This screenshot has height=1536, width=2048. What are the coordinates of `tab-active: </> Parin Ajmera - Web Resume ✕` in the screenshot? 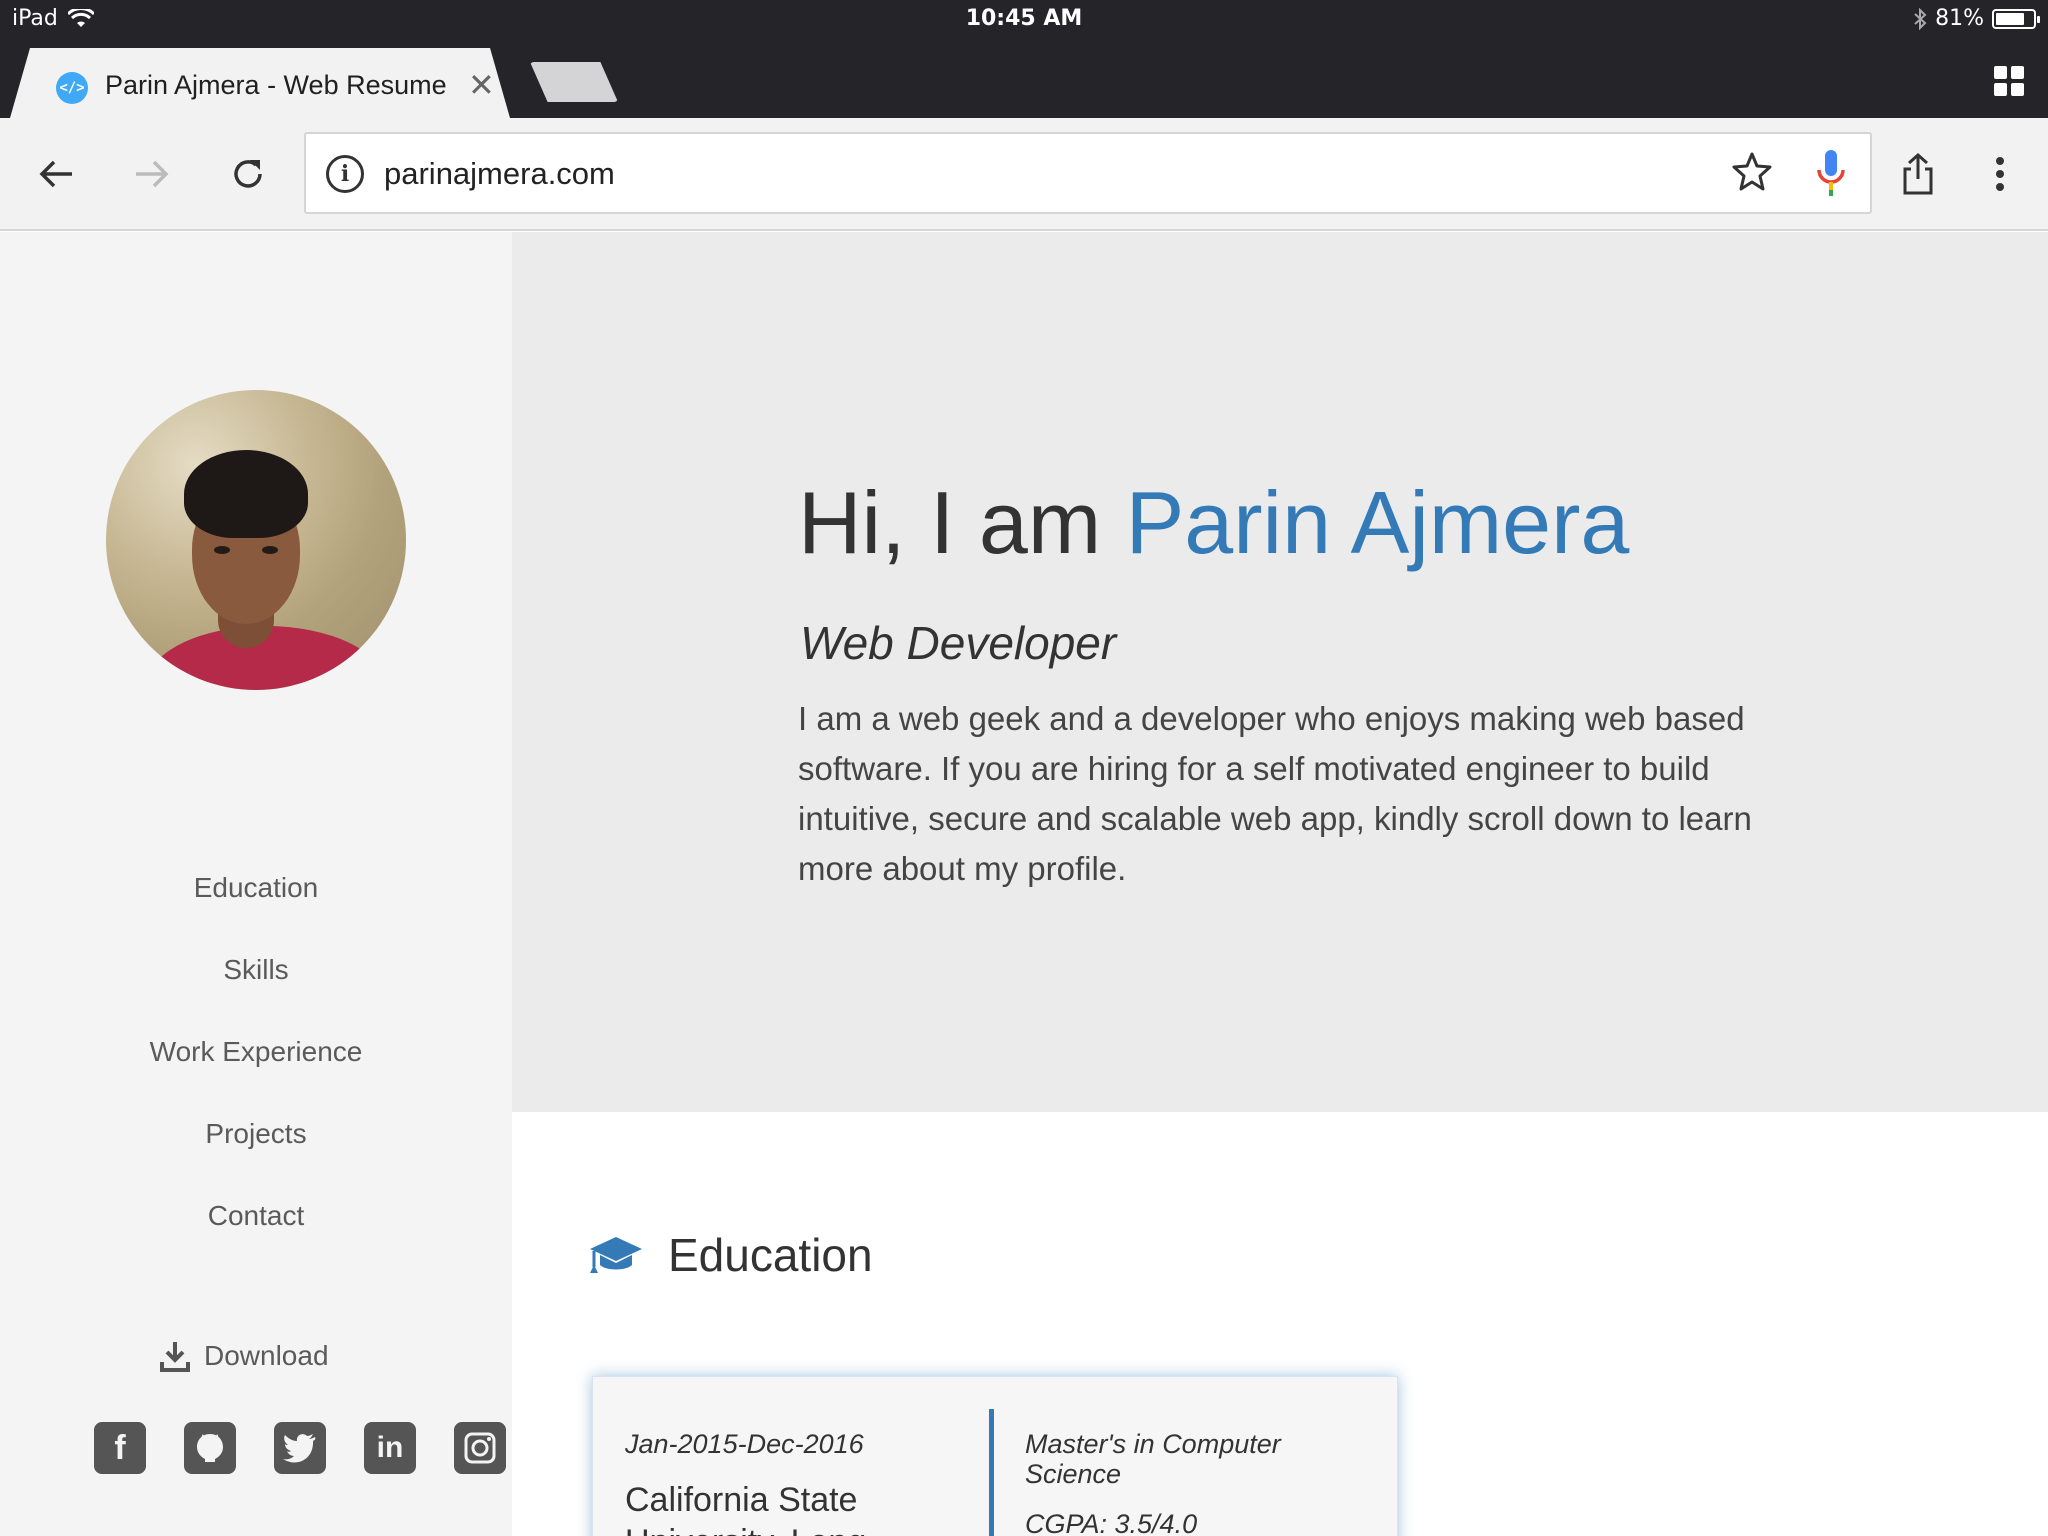 It's located at (260, 83).